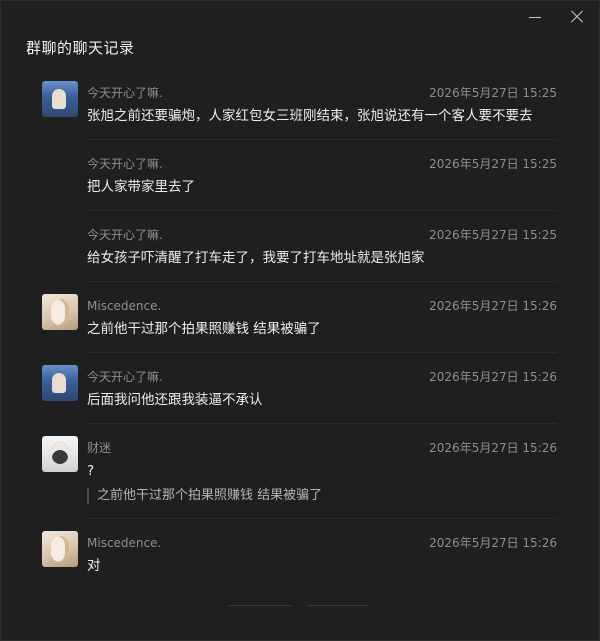  Describe the element at coordinates (175, 400) in the screenshot. I see `message-text: 后面我问他还跟我装逼不承认` at that location.